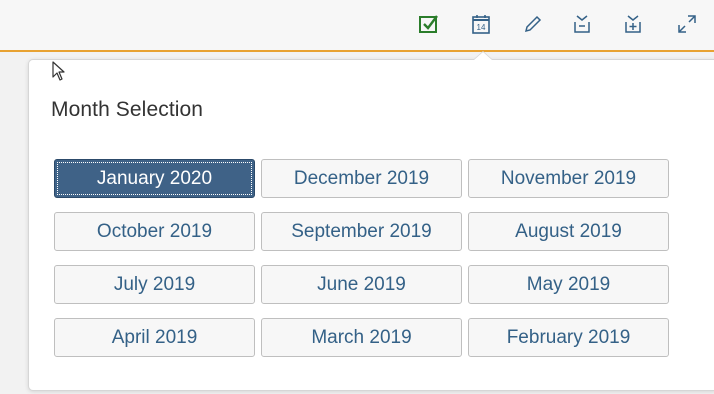  What do you see at coordinates (568, 337) in the screenshot?
I see `month-button: February 2019` at bounding box center [568, 337].